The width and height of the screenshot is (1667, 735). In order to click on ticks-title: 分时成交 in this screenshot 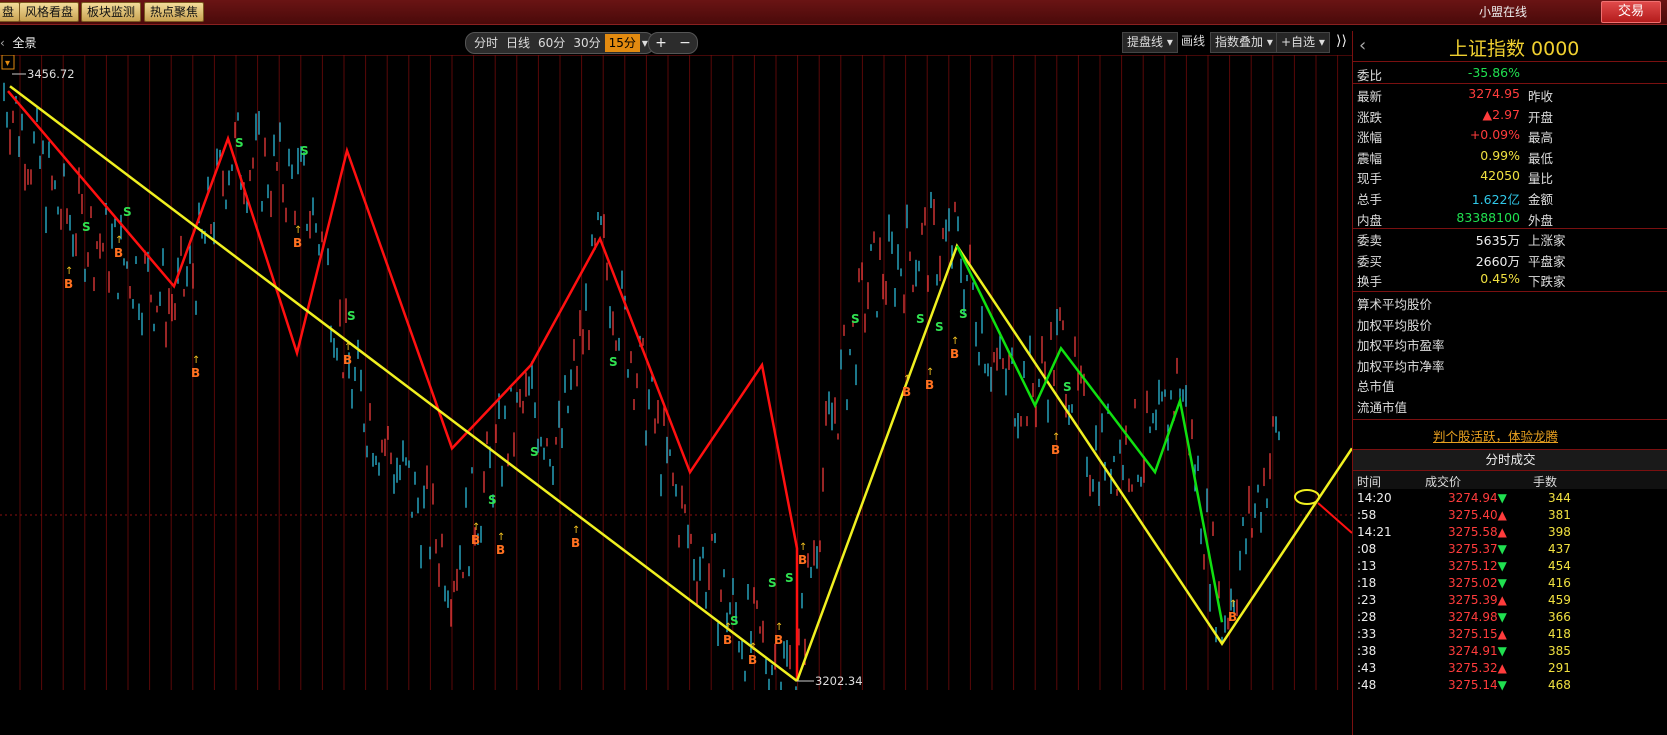, I will do `click(1510, 460)`.